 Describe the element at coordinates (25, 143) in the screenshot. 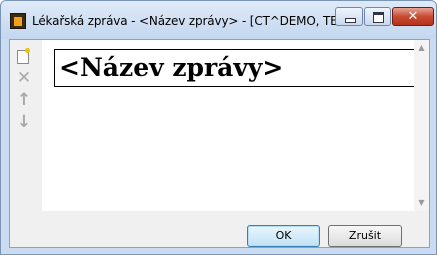

I see `side-toolbar: ✕ ↑ ↓` at that location.